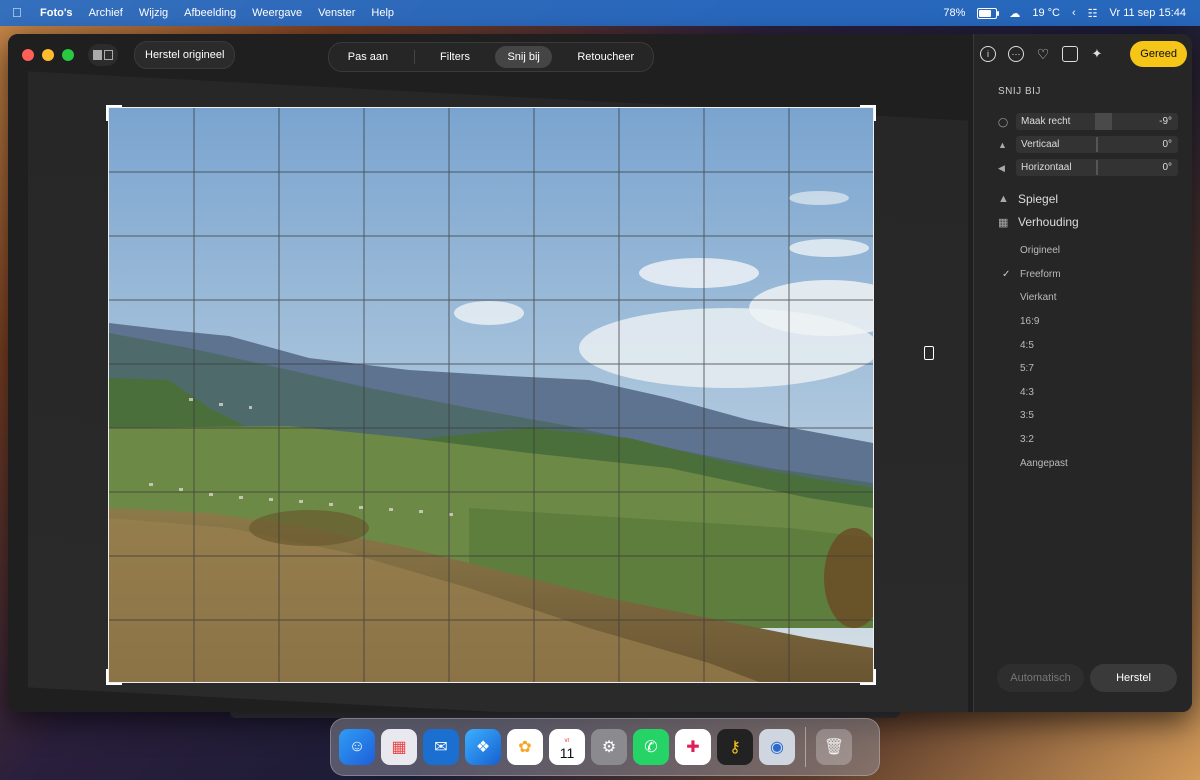  Describe the element at coordinates (1046, 121) in the screenshot. I see `straighten-label: Maak recht` at that location.